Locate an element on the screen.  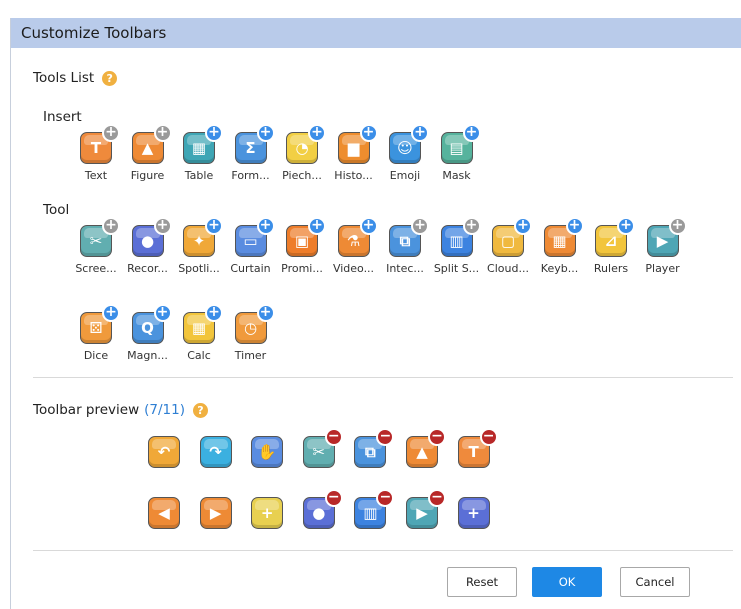
preview-next-page: ▶ is located at coordinates (216, 513).